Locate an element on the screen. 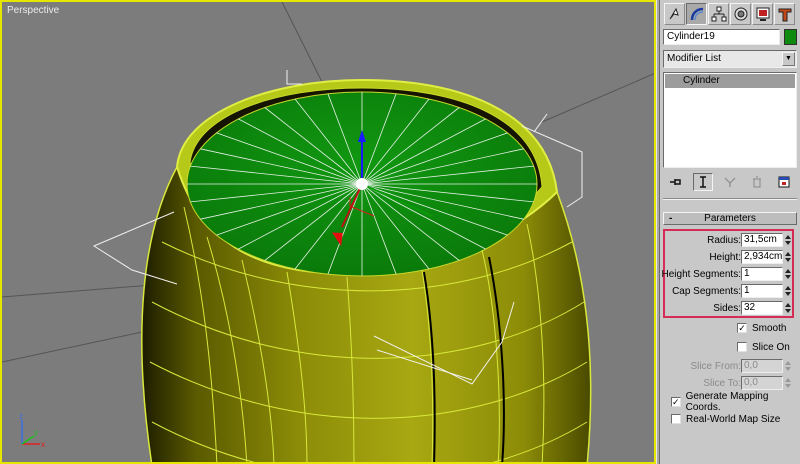 The height and width of the screenshot is (464, 800). sides-input: 32 is located at coordinates (762, 308).